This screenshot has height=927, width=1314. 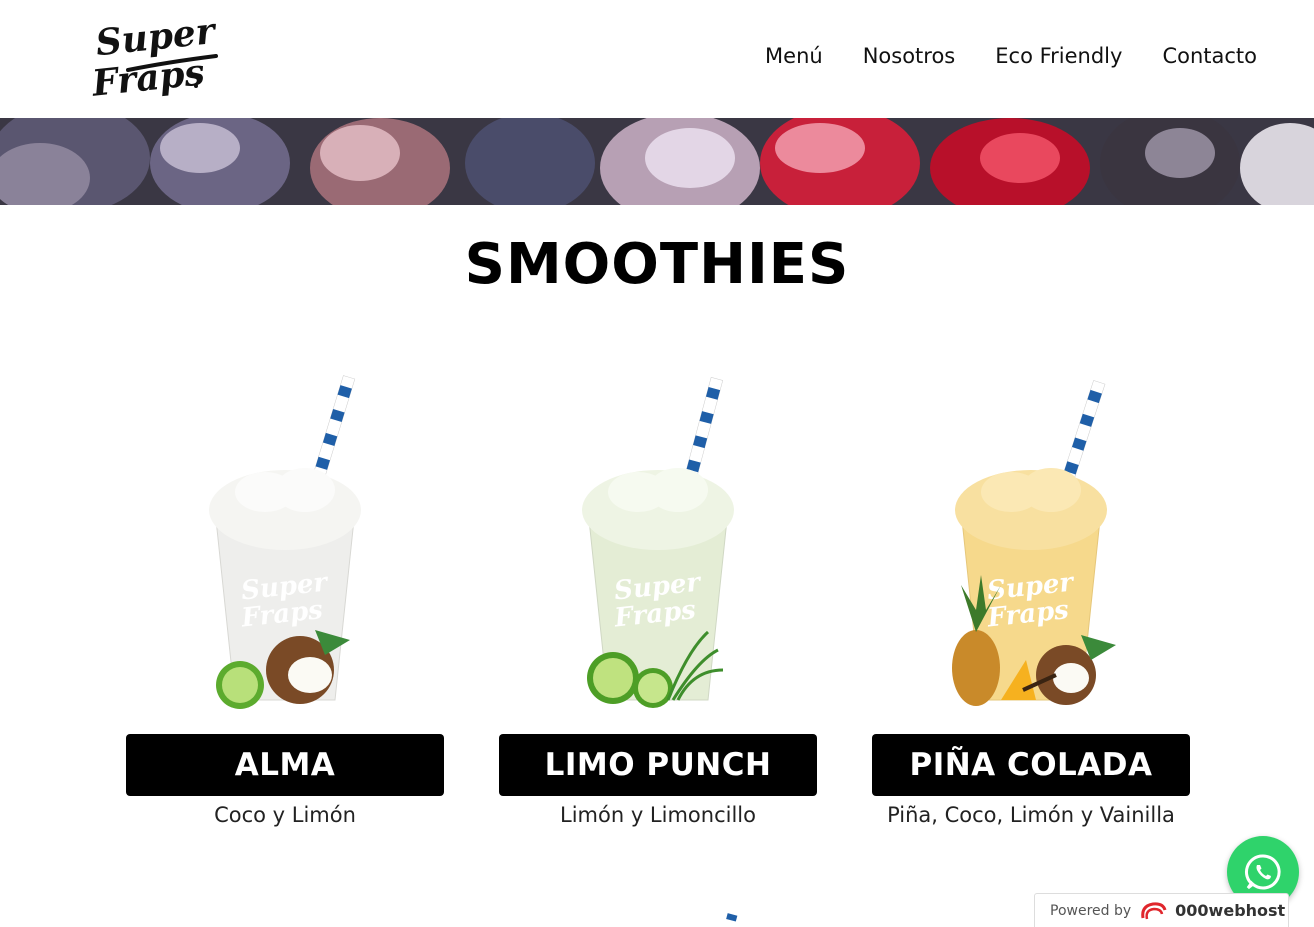 I want to click on nav-item-eco-friendly: Eco Friendly, so click(x=1058, y=56).